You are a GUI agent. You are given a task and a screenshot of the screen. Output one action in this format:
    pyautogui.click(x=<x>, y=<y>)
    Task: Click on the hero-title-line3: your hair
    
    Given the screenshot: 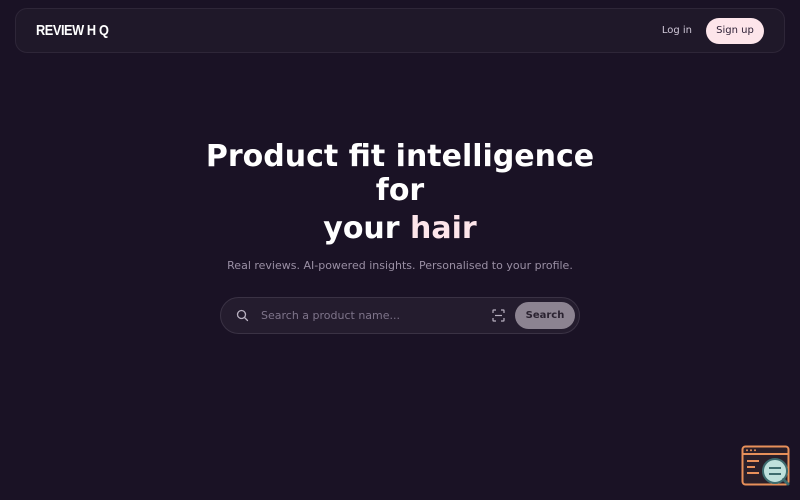 What is the action you would take?
    pyautogui.click(x=400, y=229)
    